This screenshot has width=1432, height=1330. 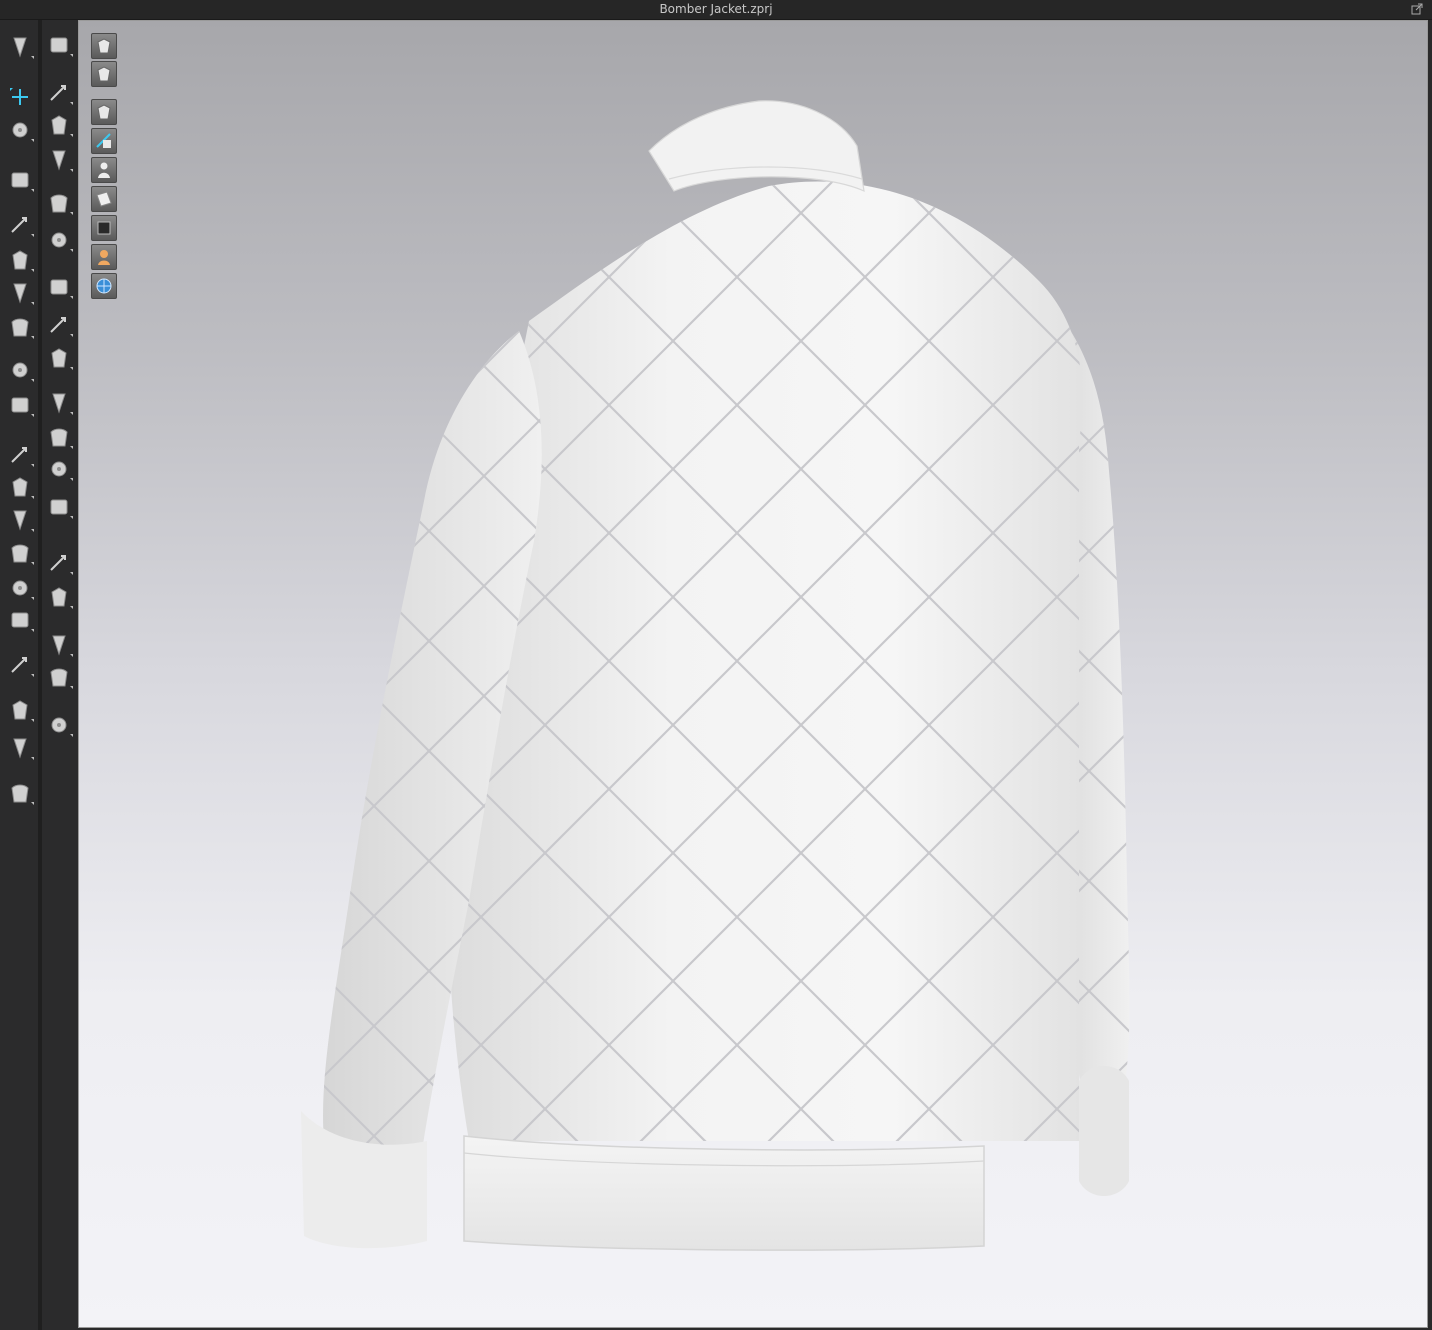 What do you see at coordinates (59, 469) in the screenshot?
I see `lock-button-icon` at bounding box center [59, 469].